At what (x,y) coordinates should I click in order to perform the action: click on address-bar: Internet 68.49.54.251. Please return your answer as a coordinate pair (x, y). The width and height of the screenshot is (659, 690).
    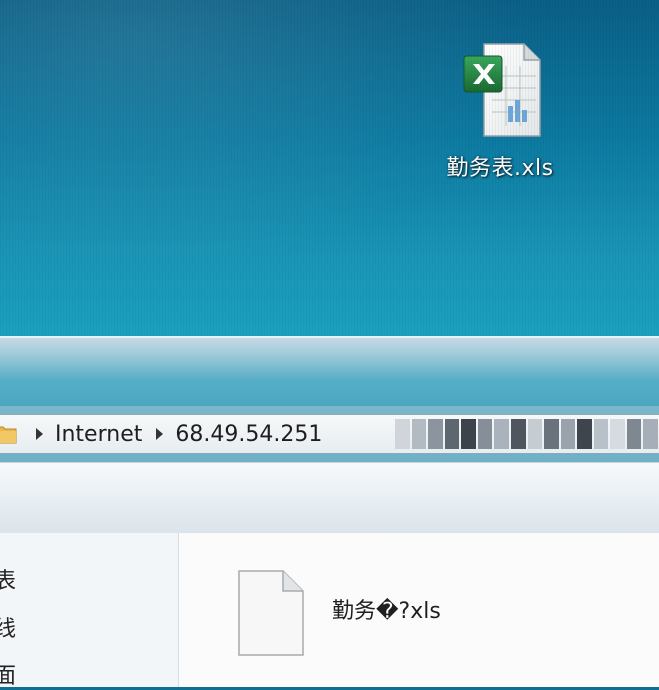
    Looking at the image, I should click on (329, 434).